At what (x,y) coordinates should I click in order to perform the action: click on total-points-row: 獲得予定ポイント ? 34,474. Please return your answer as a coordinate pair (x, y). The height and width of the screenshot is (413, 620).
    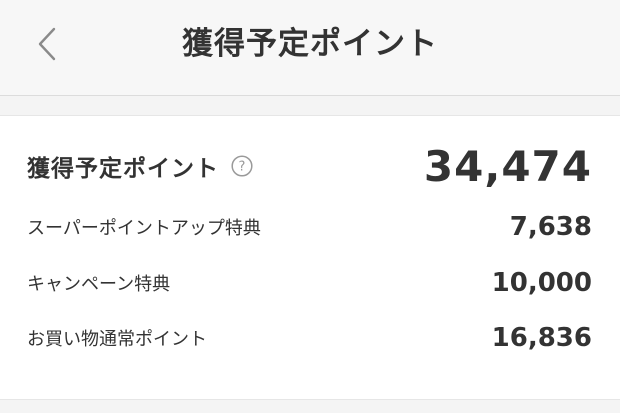
    Looking at the image, I should click on (309, 166).